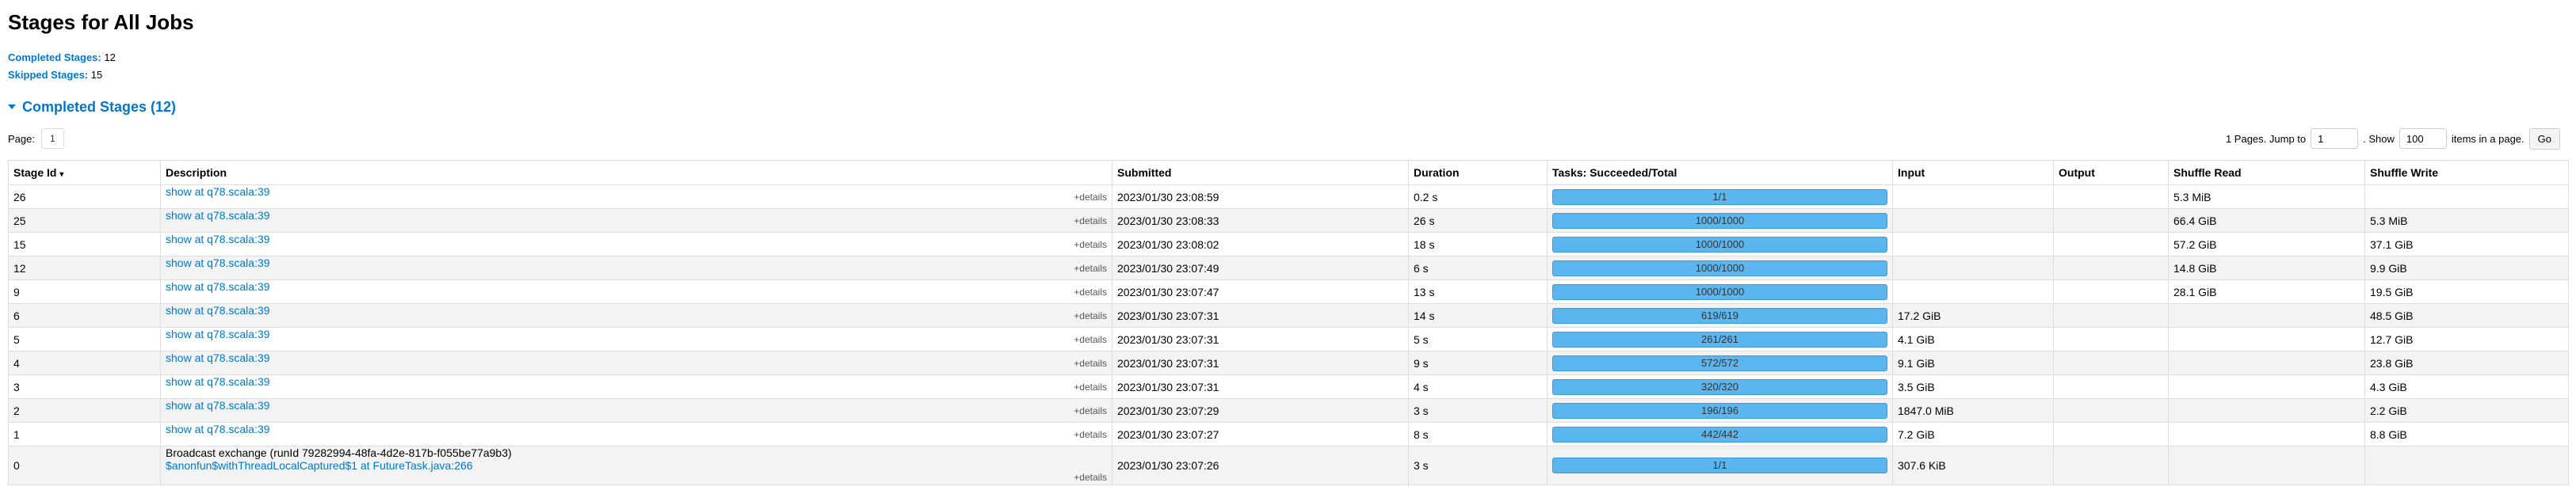 The width and height of the screenshot is (2576, 490). I want to click on jump-to-page-input, so click(2335, 138).